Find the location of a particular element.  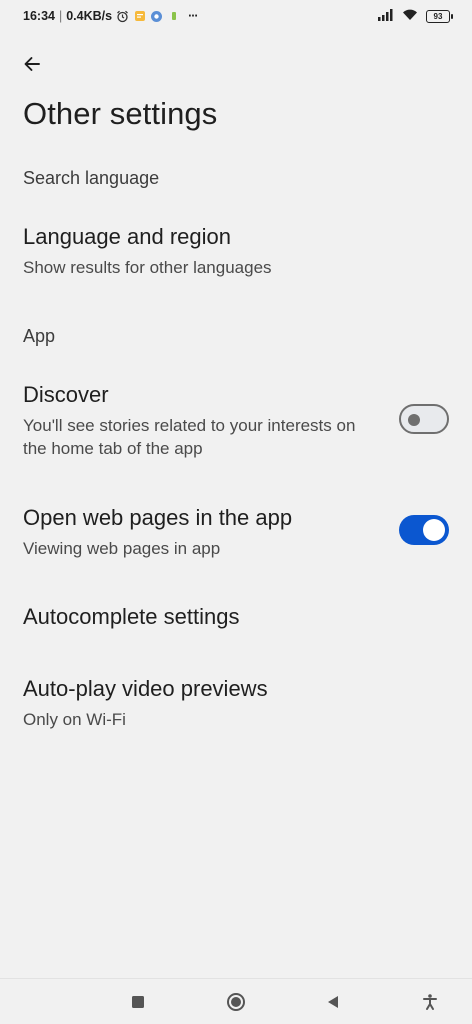

accessibility-button is located at coordinates (430, 1002).